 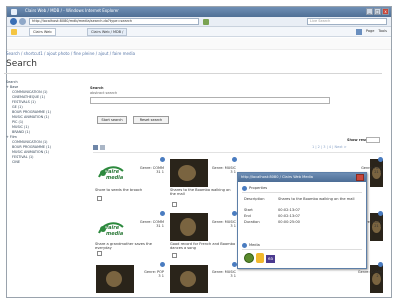 I want to click on result-count: 2 1, so click(x=379, y=276).